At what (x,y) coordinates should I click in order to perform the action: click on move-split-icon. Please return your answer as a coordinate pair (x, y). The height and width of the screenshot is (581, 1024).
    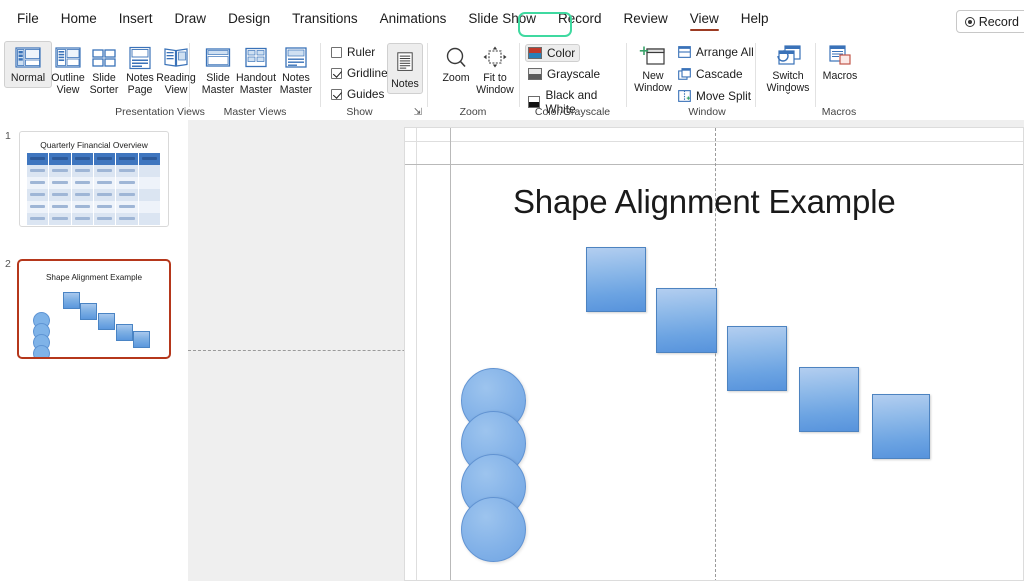
    Looking at the image, I should click on (684, 96).